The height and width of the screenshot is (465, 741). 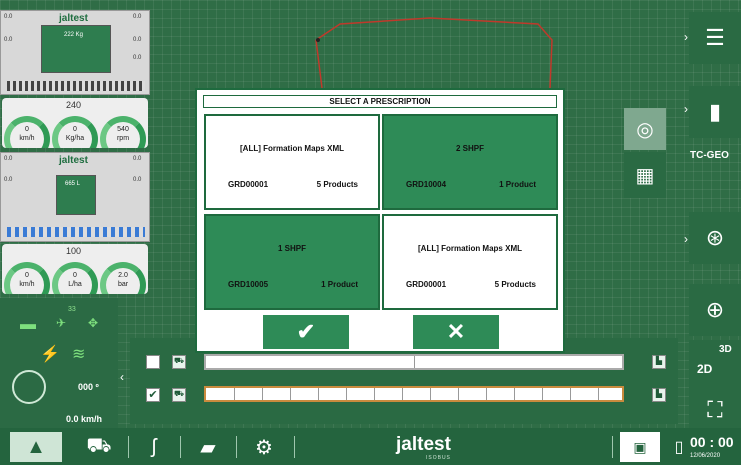 I want to click on isobus-label: ISOBUS, so click(x=438, y=458).